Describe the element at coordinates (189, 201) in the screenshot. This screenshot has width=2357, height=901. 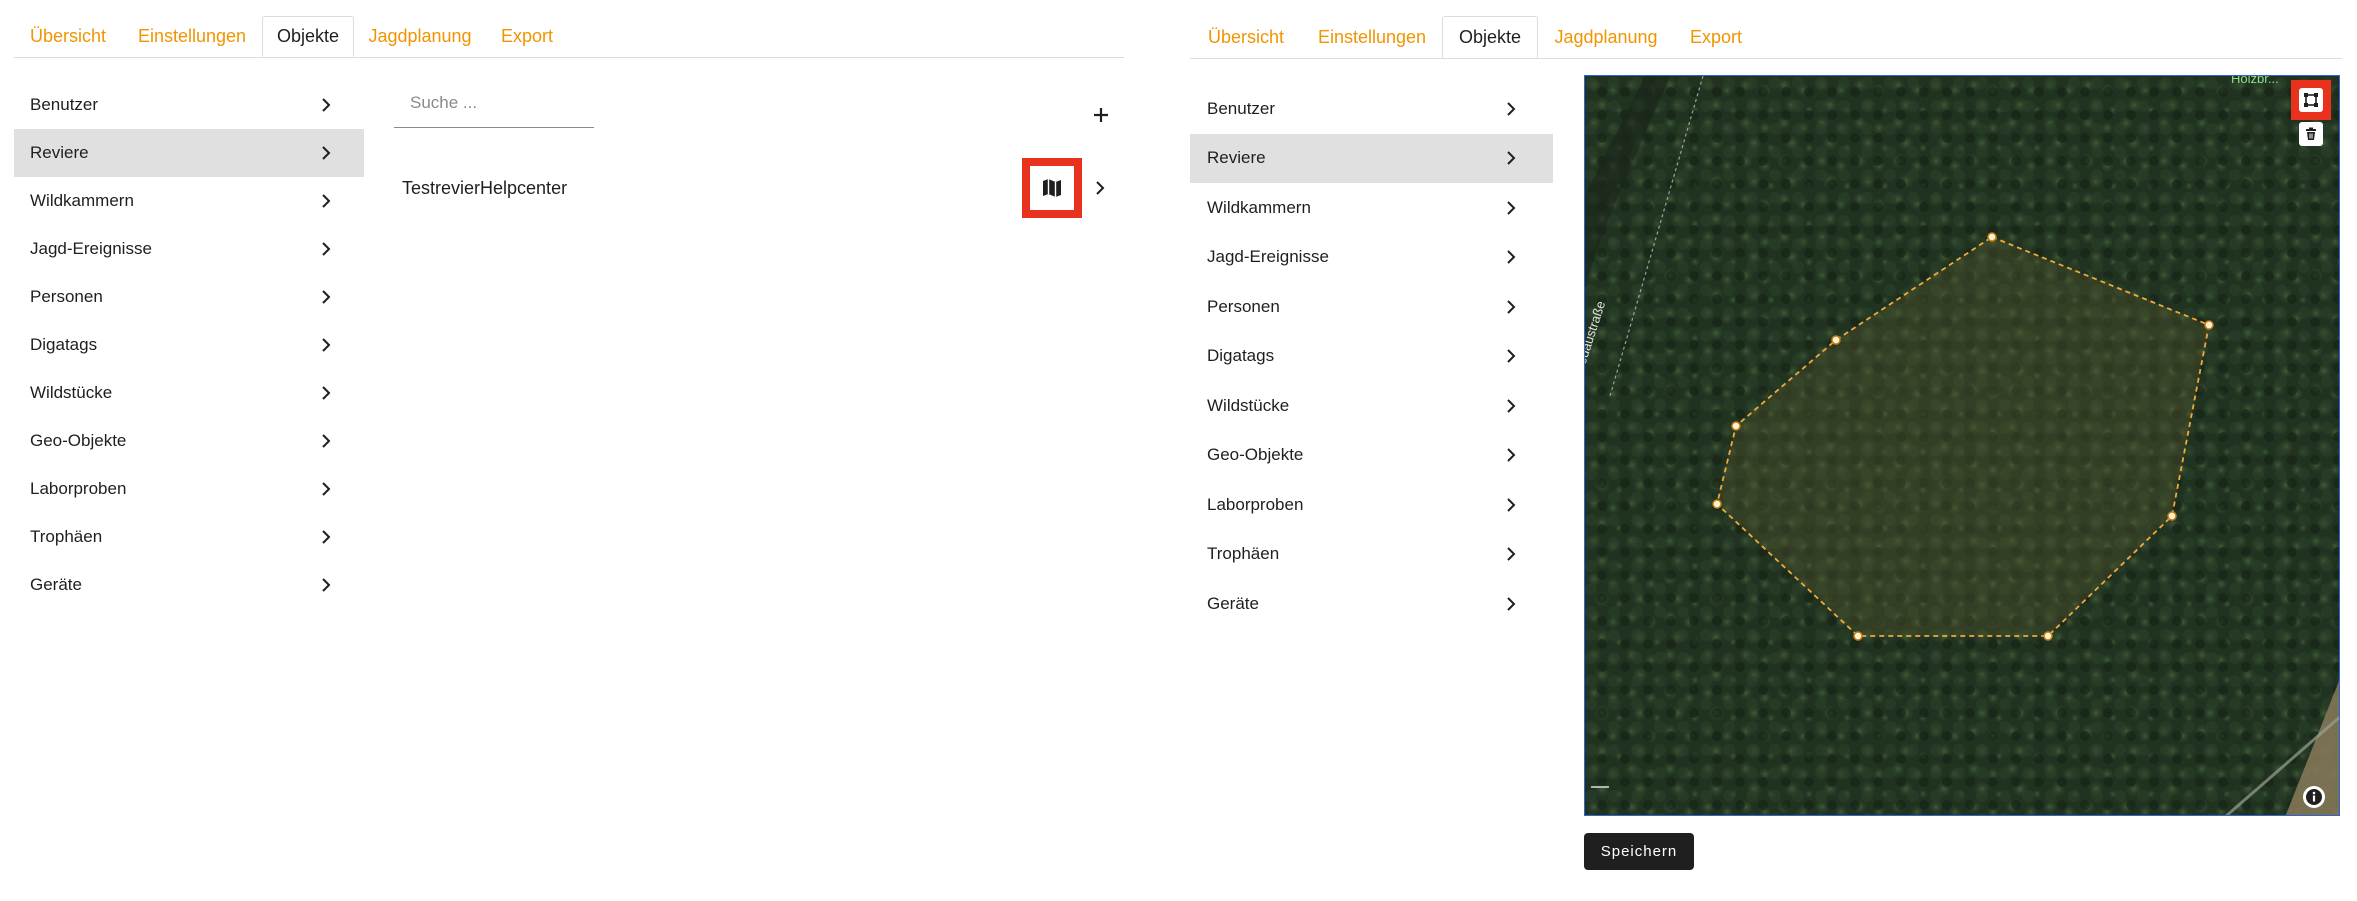
I see `left-menu-item-wildkammern: Wildkammern` at that location.